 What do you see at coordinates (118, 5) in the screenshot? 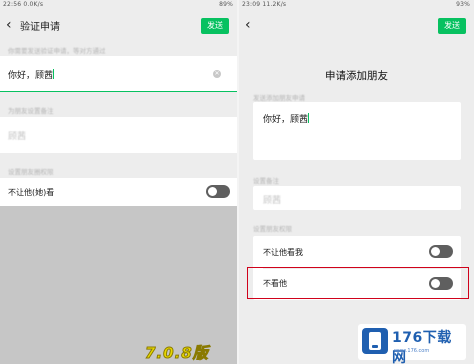
I see `status-bar: 22:56 0.0K/s 89%` at bounding box center [118, 5].